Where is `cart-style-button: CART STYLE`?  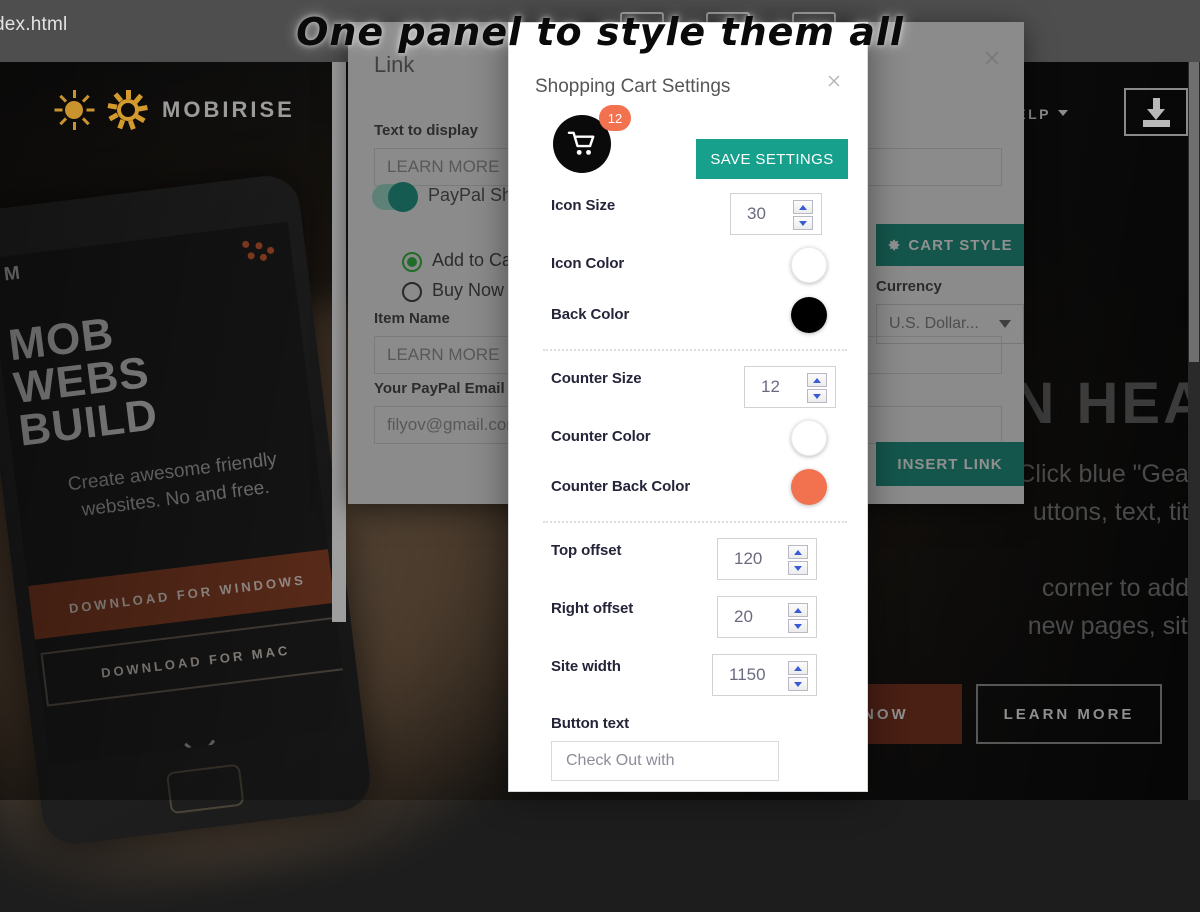
cart-style-button: CART STYLE is located at coordinates (950, 245).